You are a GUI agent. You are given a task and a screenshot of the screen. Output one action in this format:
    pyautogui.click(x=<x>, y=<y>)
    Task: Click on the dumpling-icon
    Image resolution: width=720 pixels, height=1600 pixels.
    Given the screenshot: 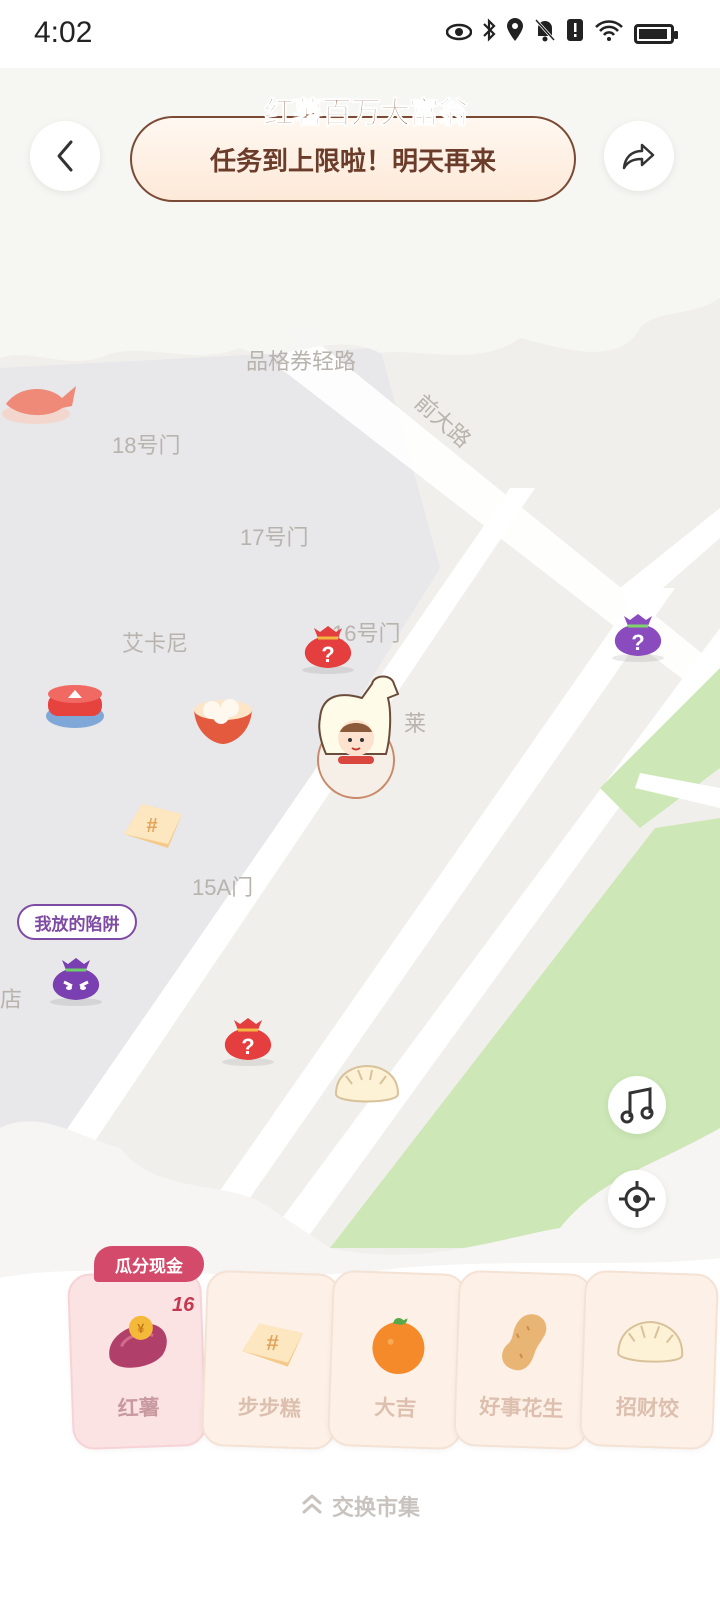 What is the action you would take?
    pyautogui.click(x=650, y=1342)
    